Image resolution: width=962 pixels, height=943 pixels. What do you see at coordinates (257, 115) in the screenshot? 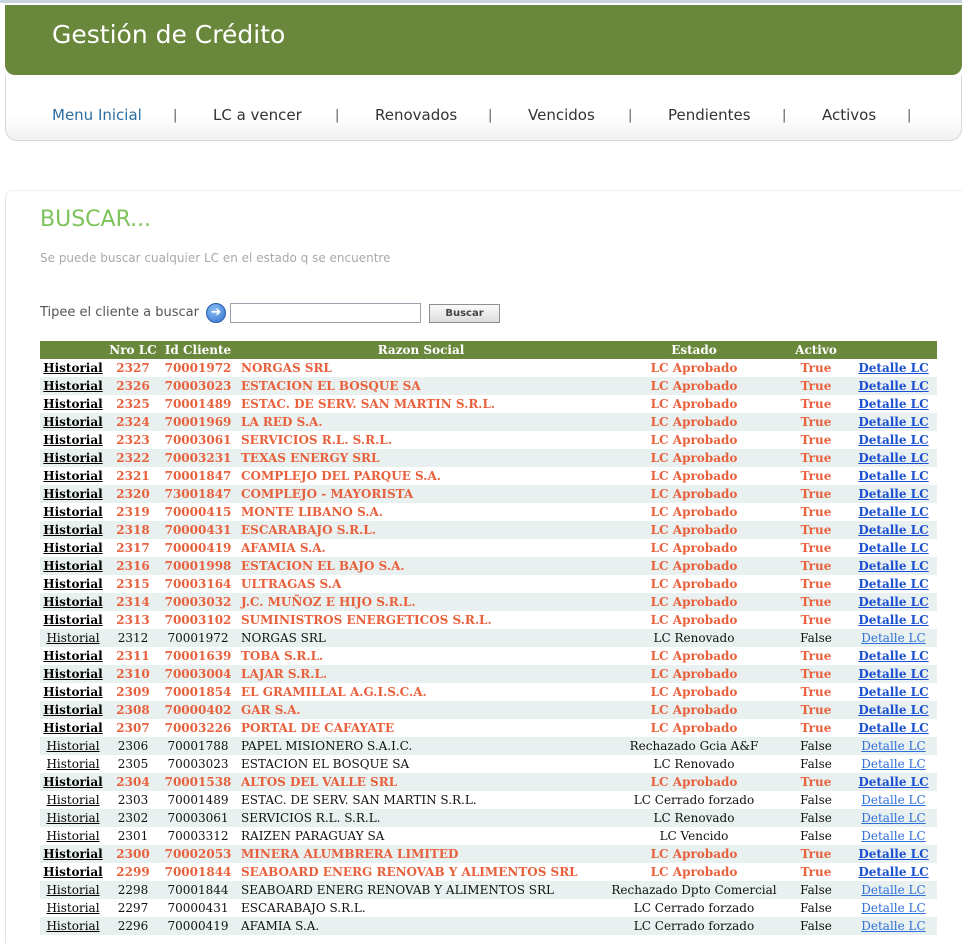
I see `nav-item-lc-a-vencer: LC a vencer` at bounding box center [257, 115].